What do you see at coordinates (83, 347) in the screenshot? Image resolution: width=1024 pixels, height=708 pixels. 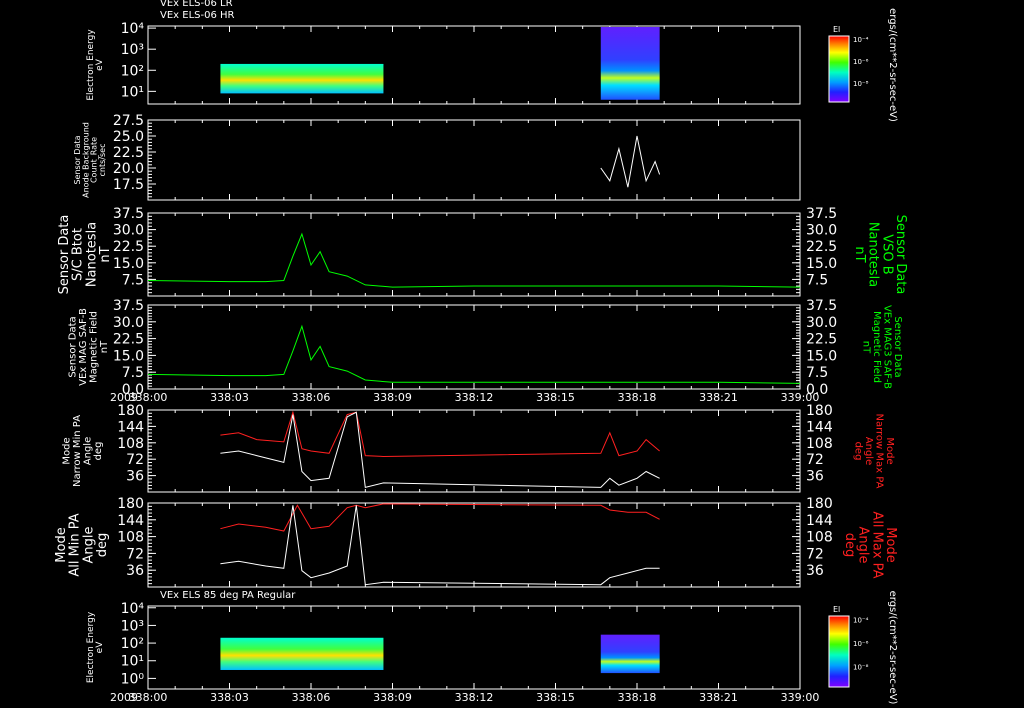 I see `axis-label-line: VEx MAG SAF-B` at bounding box center [83, 347].